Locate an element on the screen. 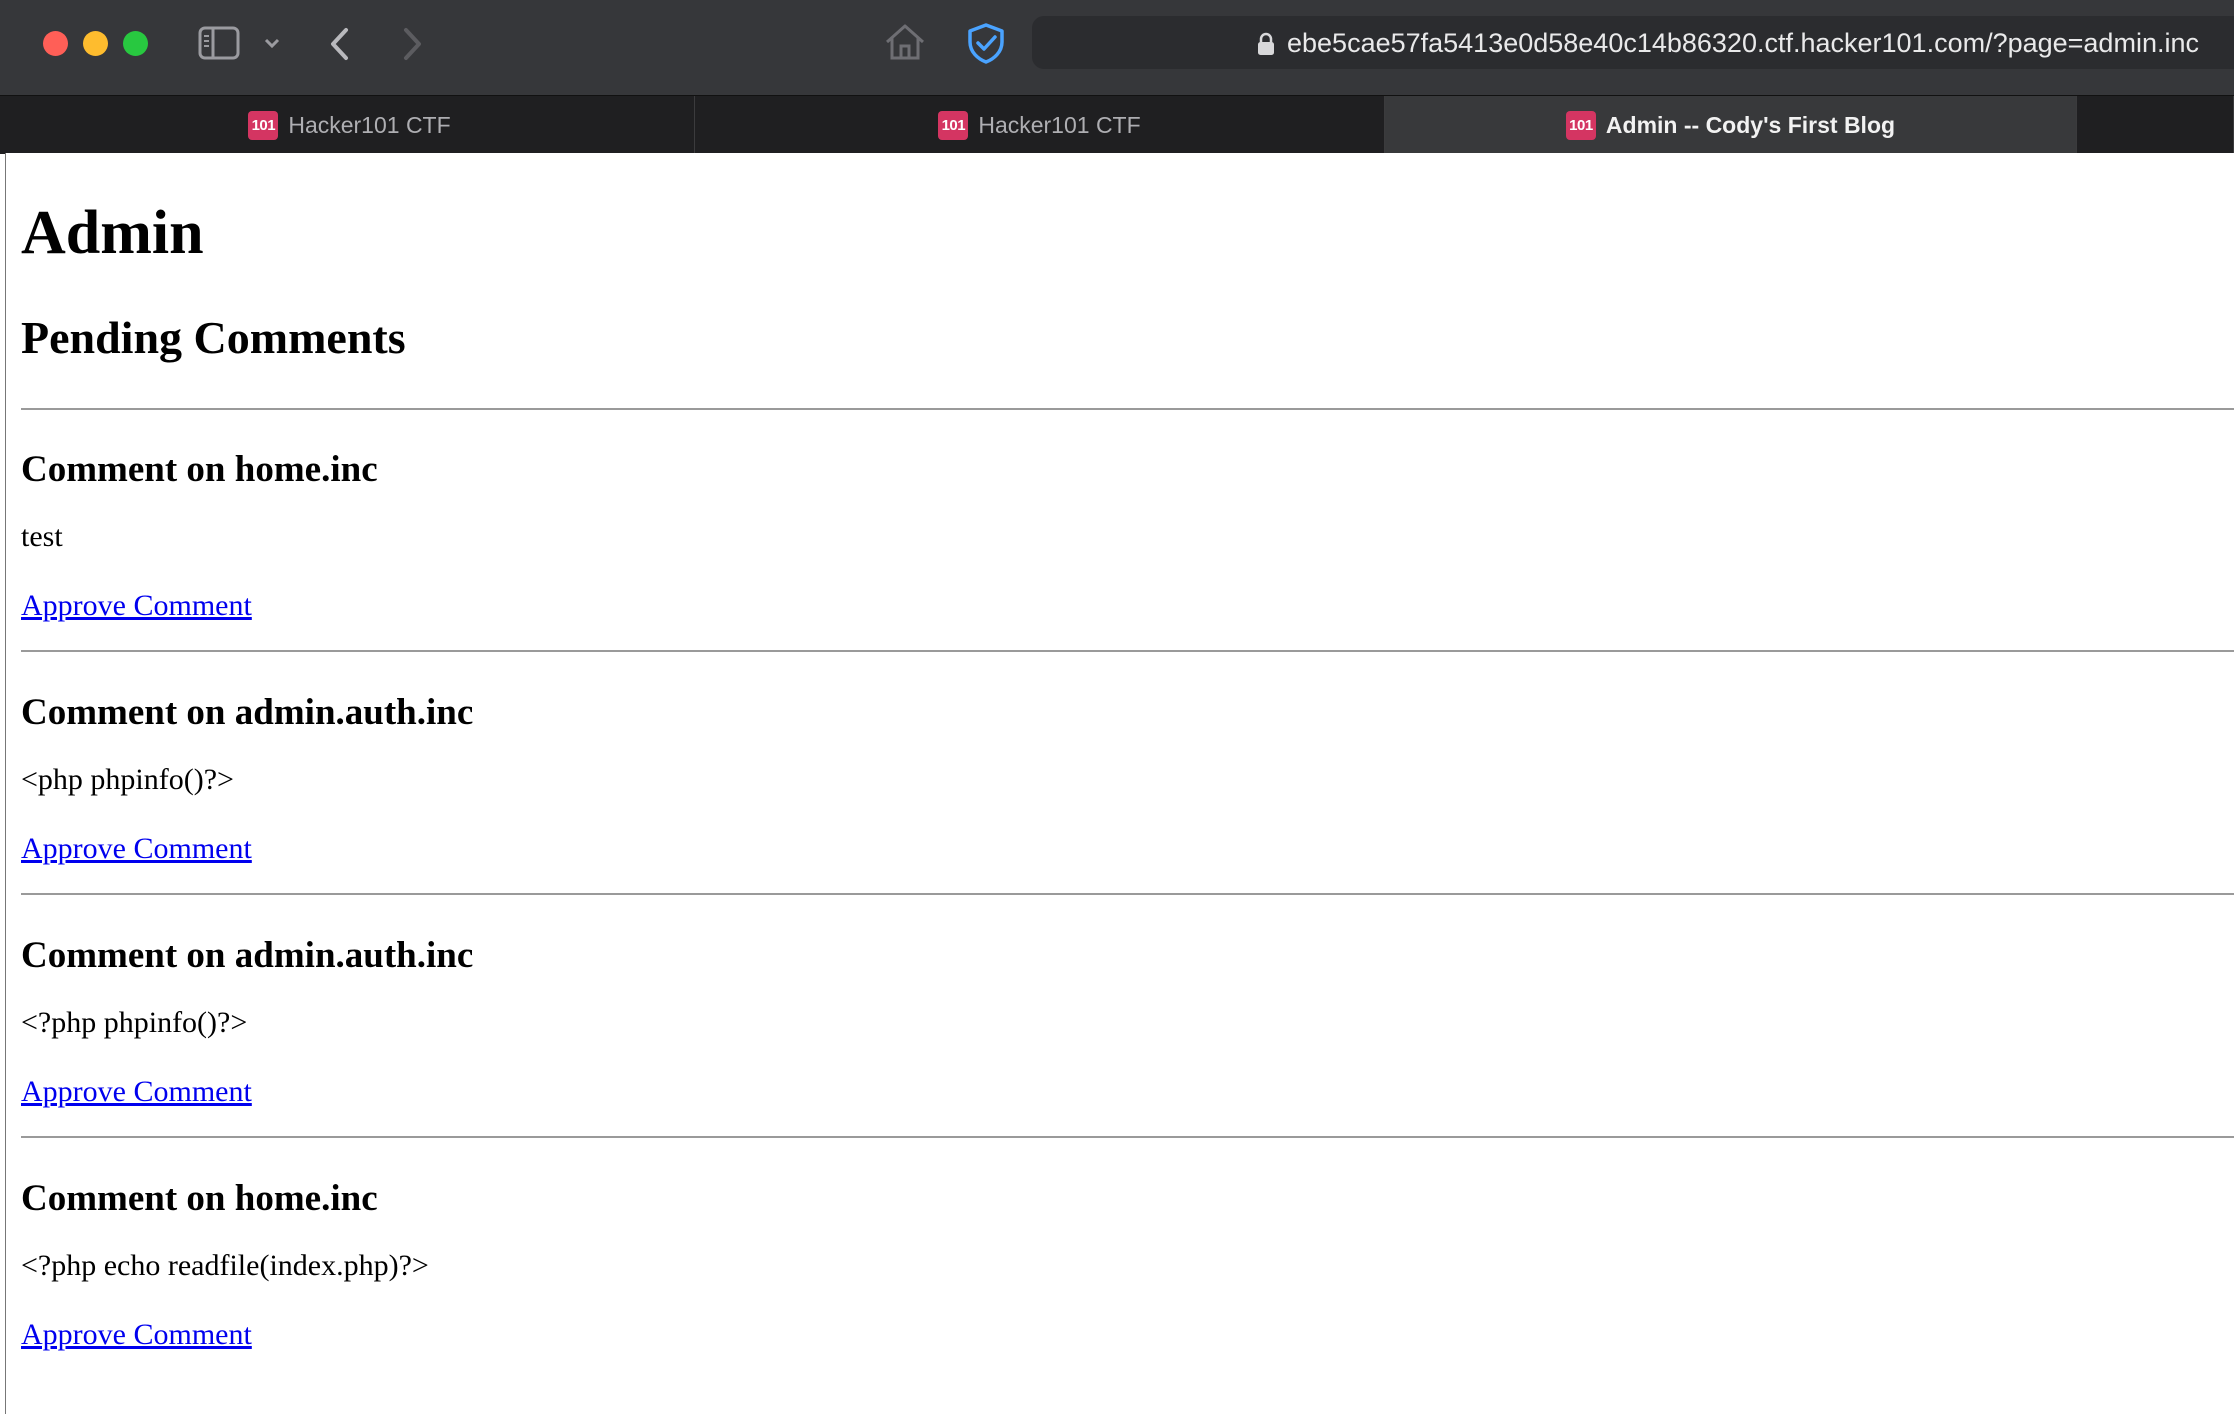 The height and width of the screenshot is (1414, 2234). tab-partial is located at coordinates (2155, 125).